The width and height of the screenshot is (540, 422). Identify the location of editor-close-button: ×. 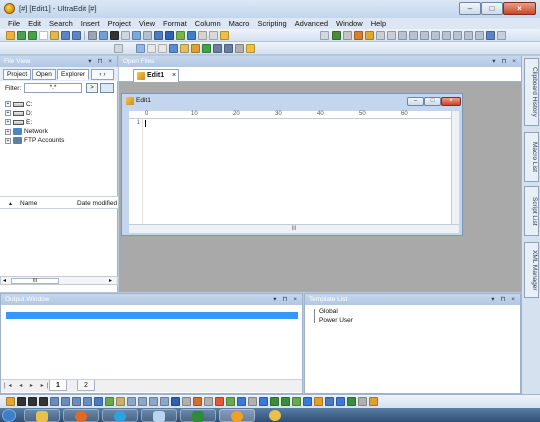
(451, 101).